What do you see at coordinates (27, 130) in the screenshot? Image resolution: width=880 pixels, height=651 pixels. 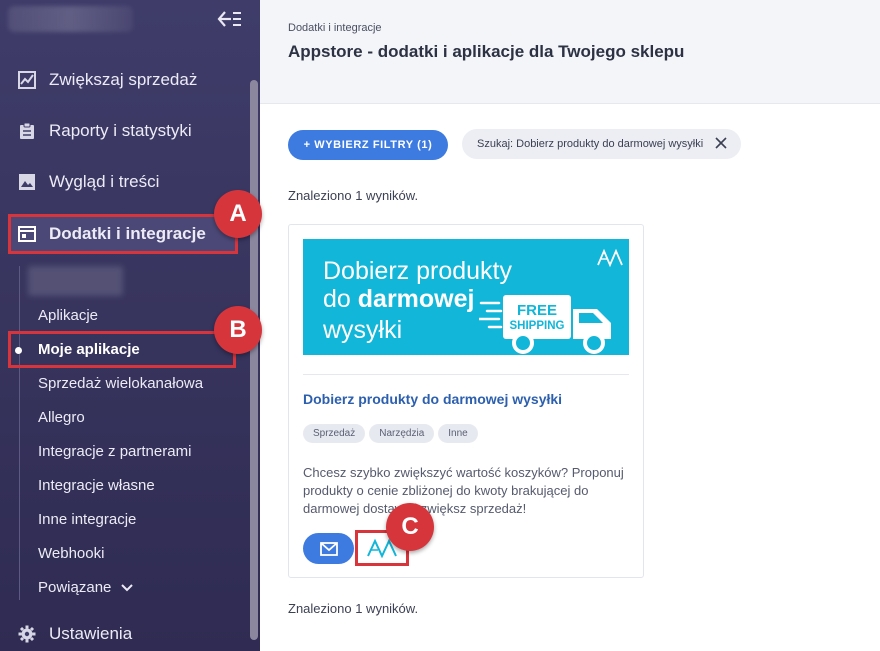 I see `clipboard-icon` at bounding box center [27, 130].